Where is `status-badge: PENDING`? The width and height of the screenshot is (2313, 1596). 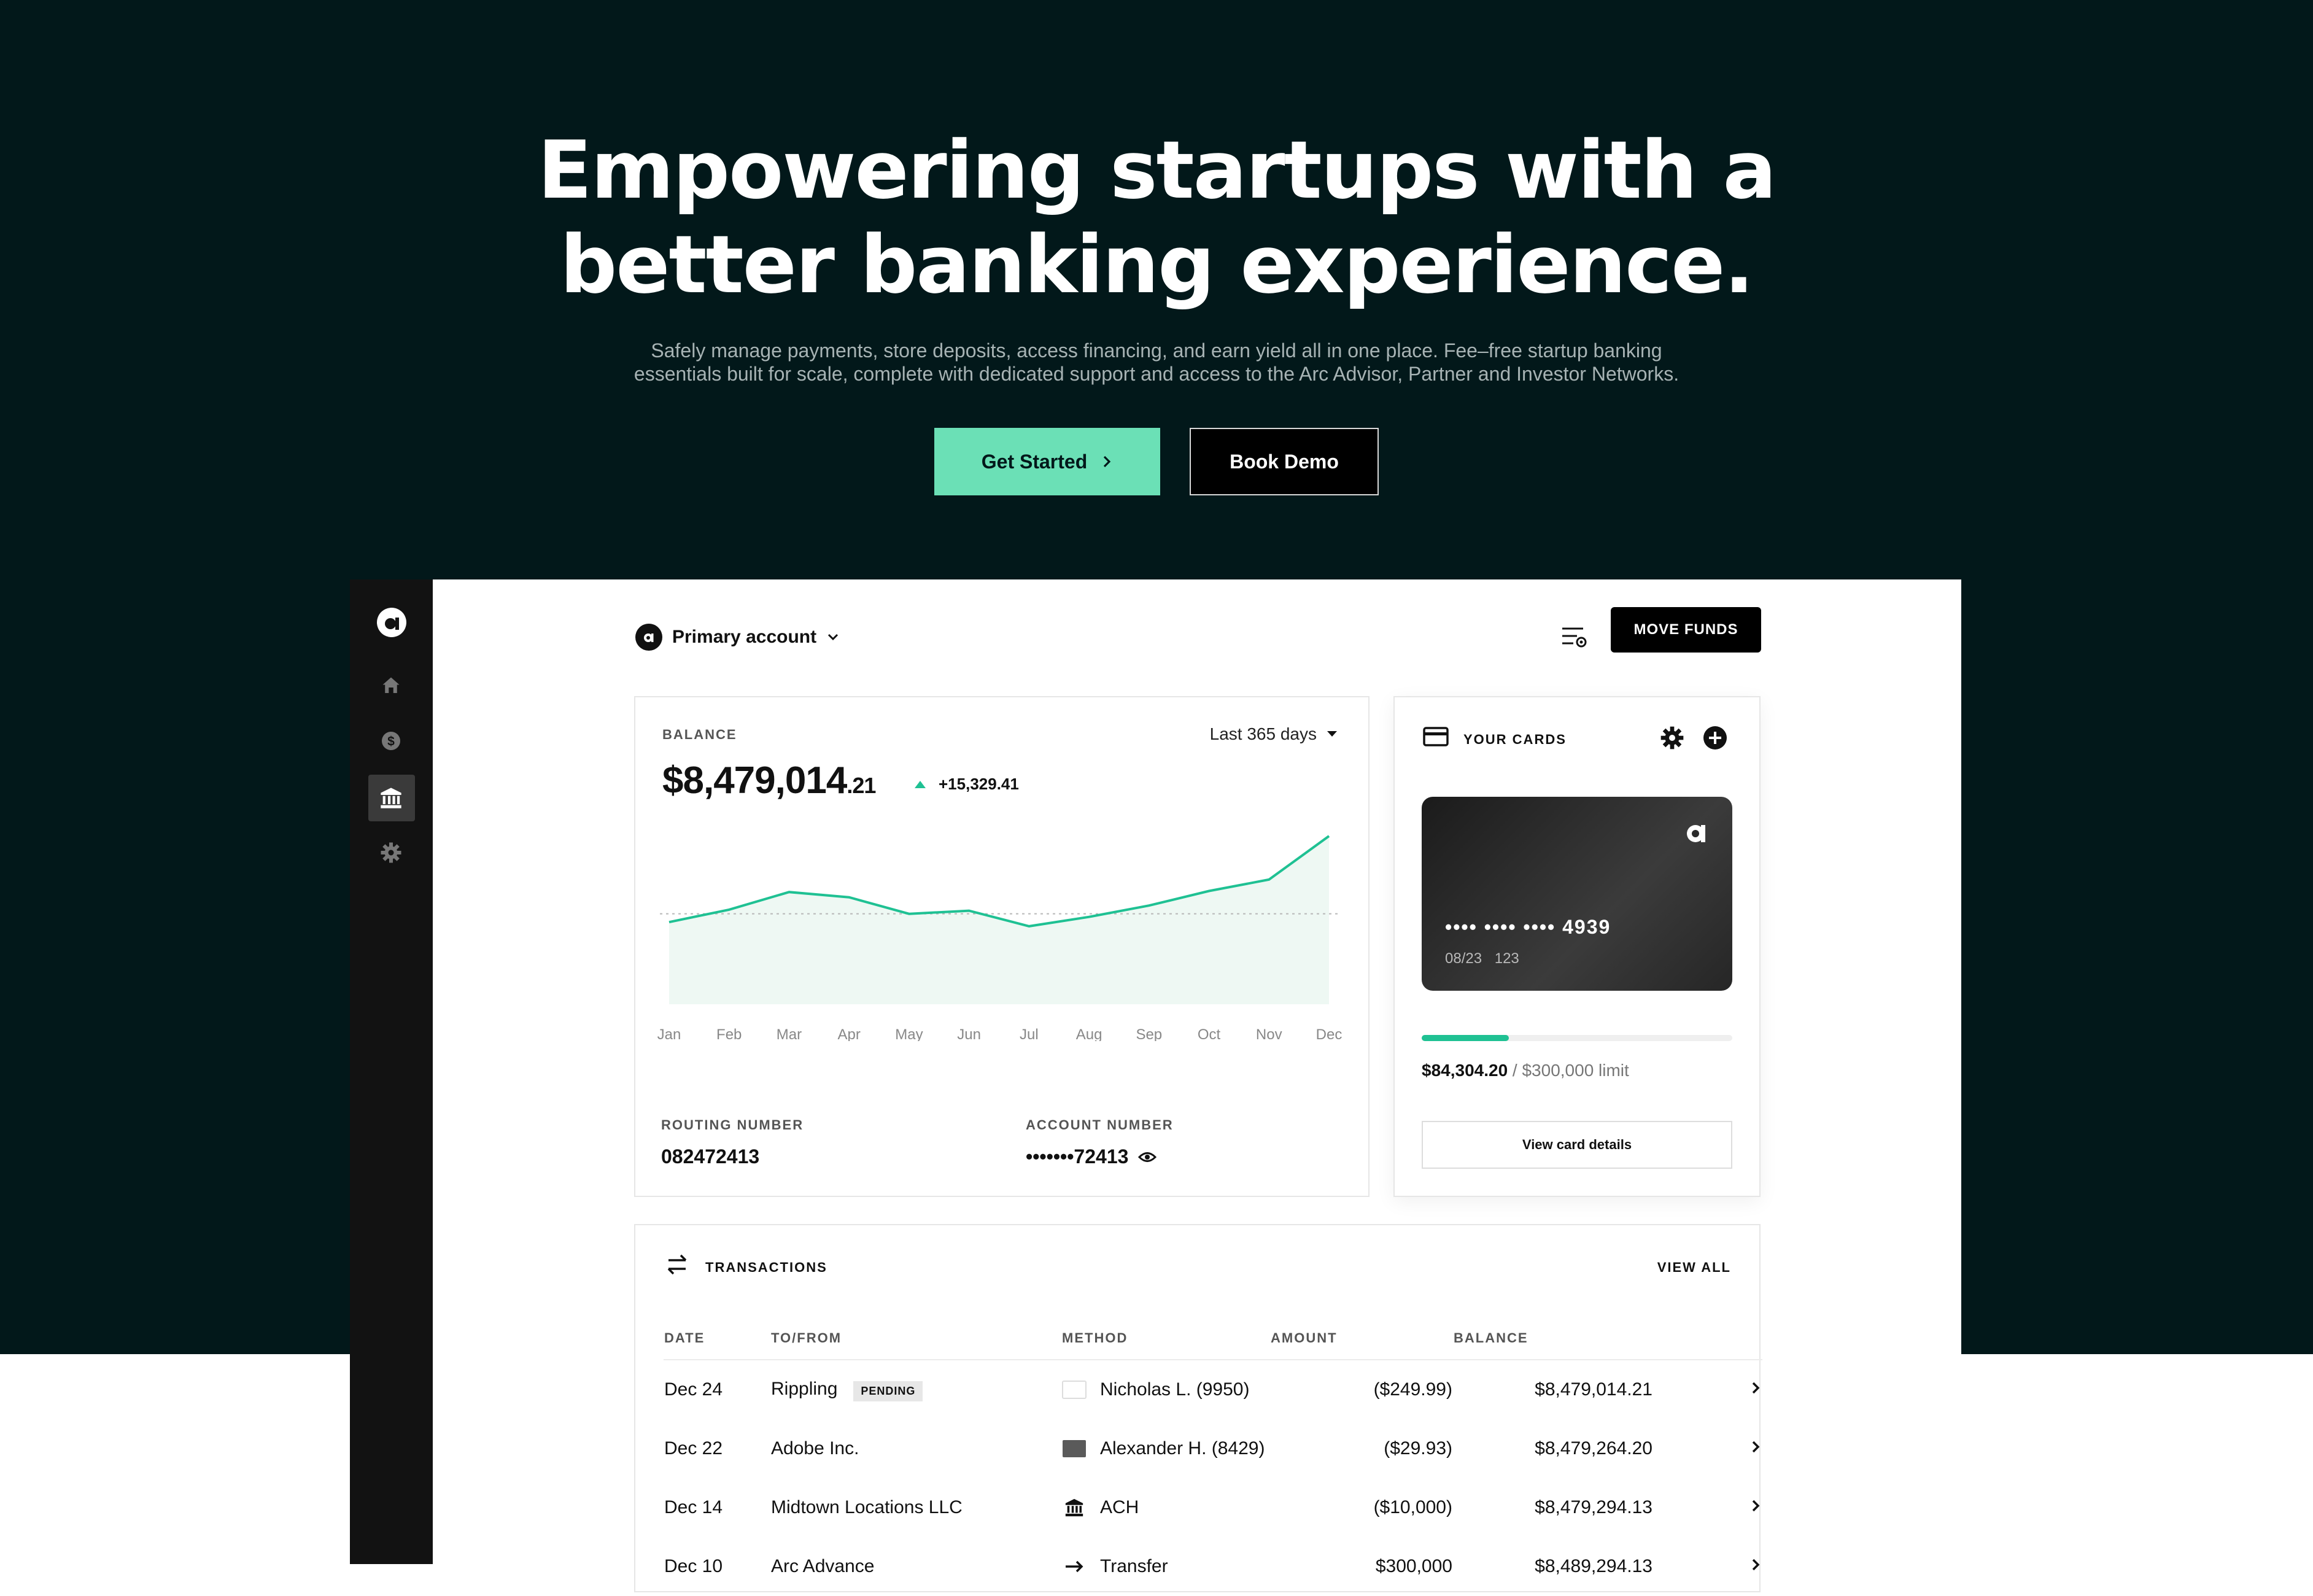
status-badge: PENDING is located at coordinates (888, 1391).